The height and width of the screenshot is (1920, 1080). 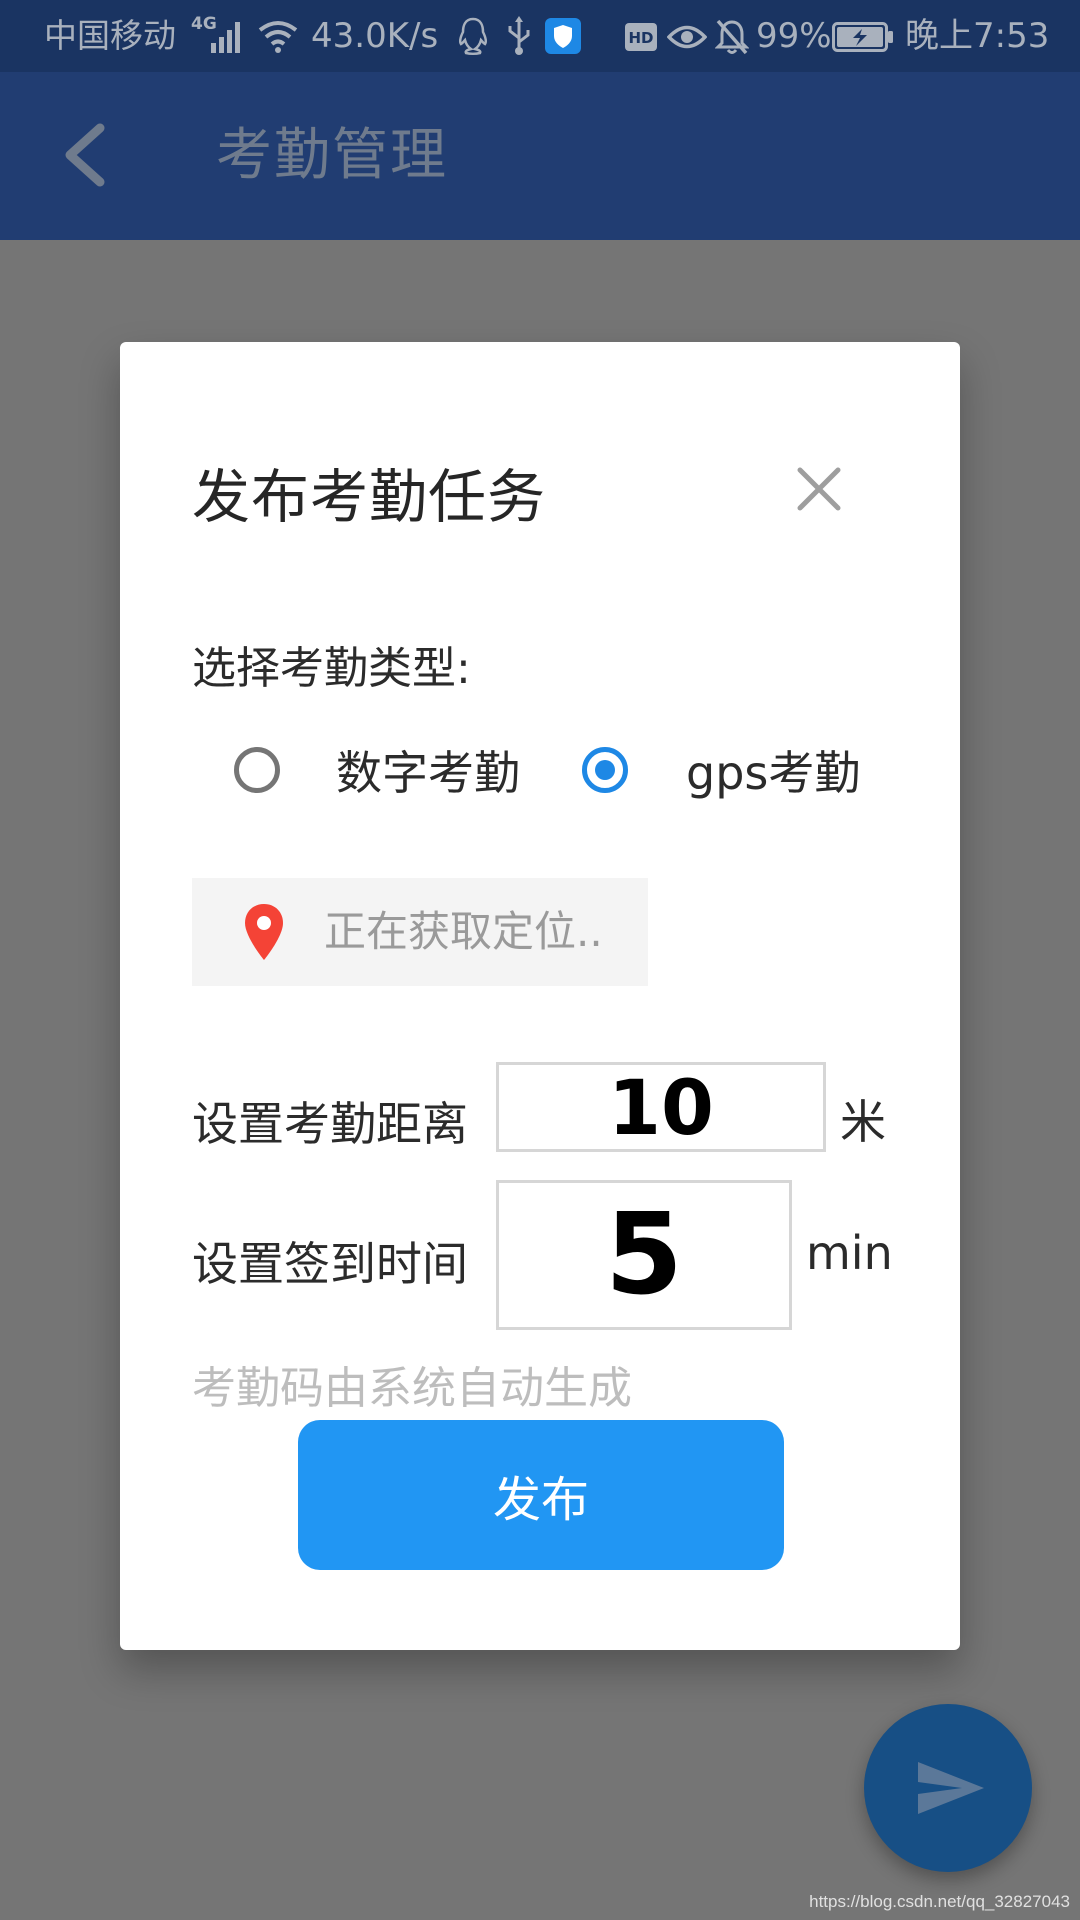 What do you see at coordinates (773, 773) in the screenshot?
I see `radio-label-gps: gps考勤` at bounding box center [773, 773].